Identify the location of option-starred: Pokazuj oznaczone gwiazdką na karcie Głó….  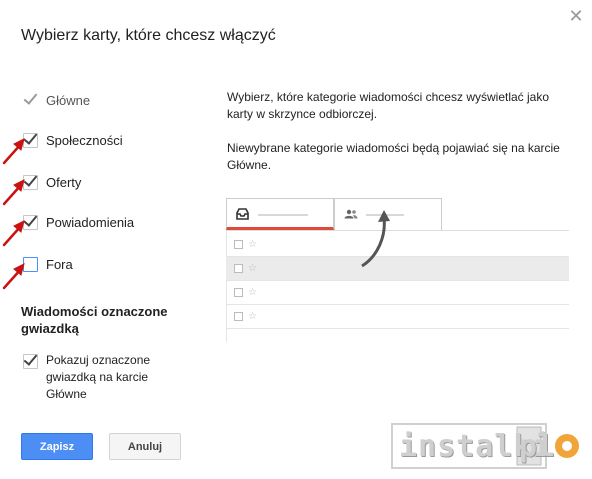
(99, 377).